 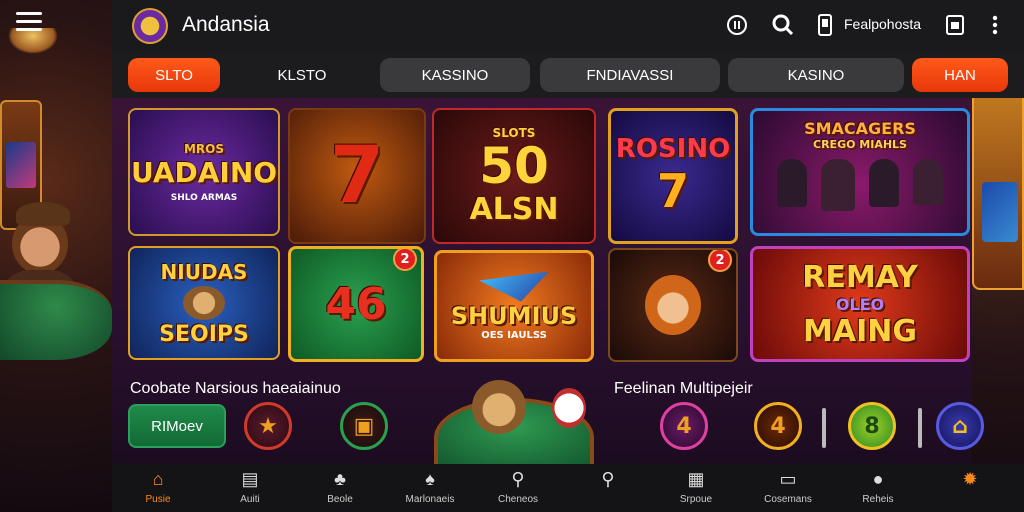 I want to click on nav-item-settings: ✹, so click(x=970, y=489).